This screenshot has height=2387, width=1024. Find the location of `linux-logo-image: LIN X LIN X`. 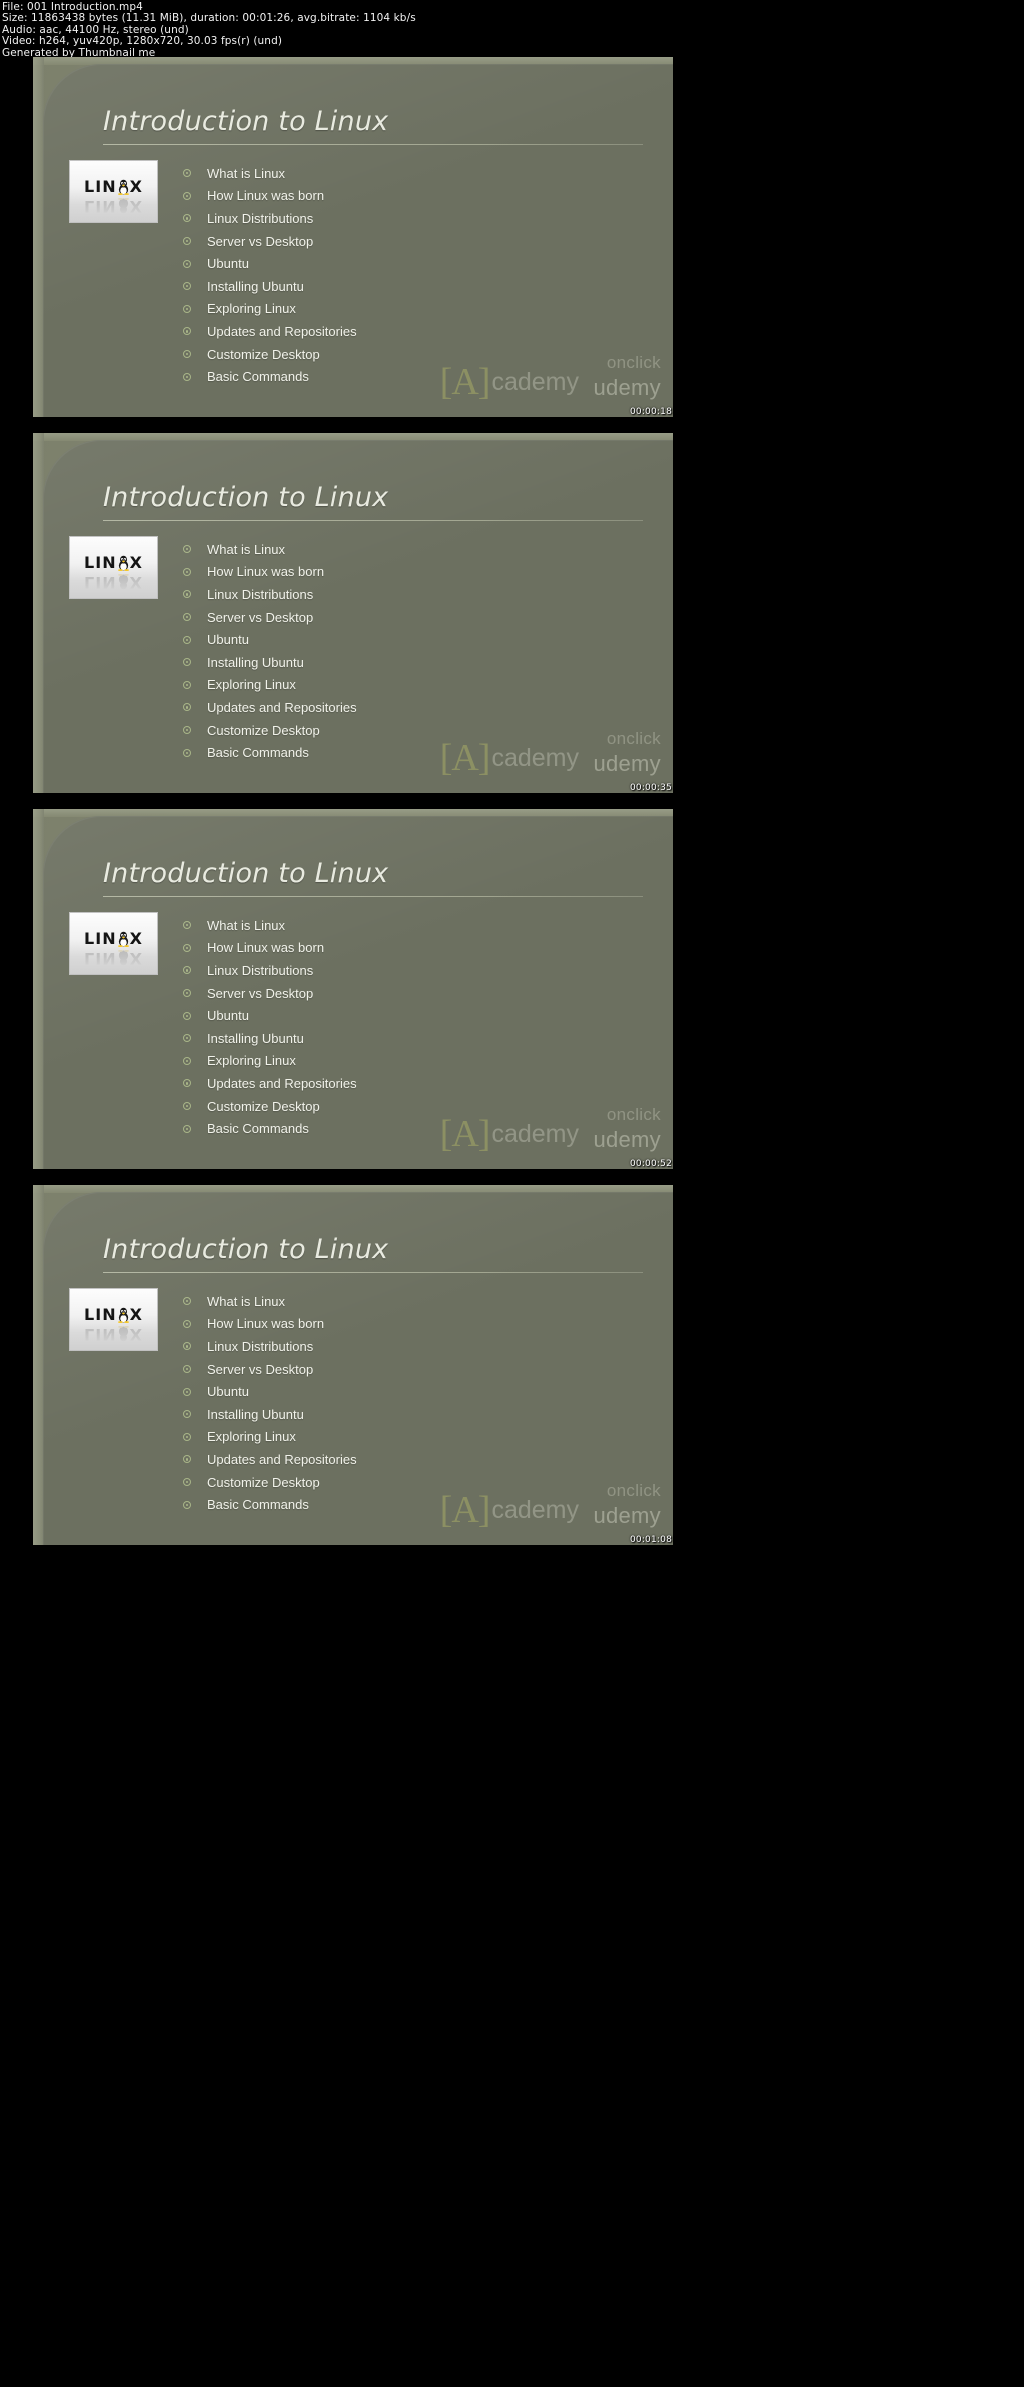

linux-logo-image: LIN X LIN X is located at coordinates (113, 1319).